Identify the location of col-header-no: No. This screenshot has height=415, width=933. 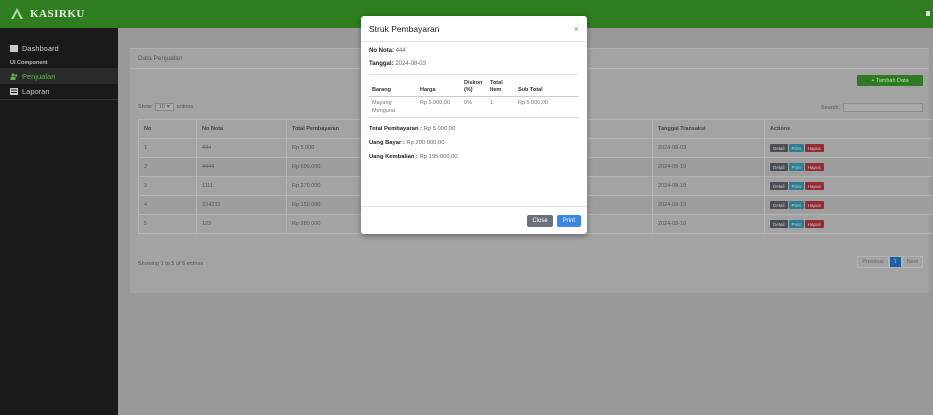
(167, 129).